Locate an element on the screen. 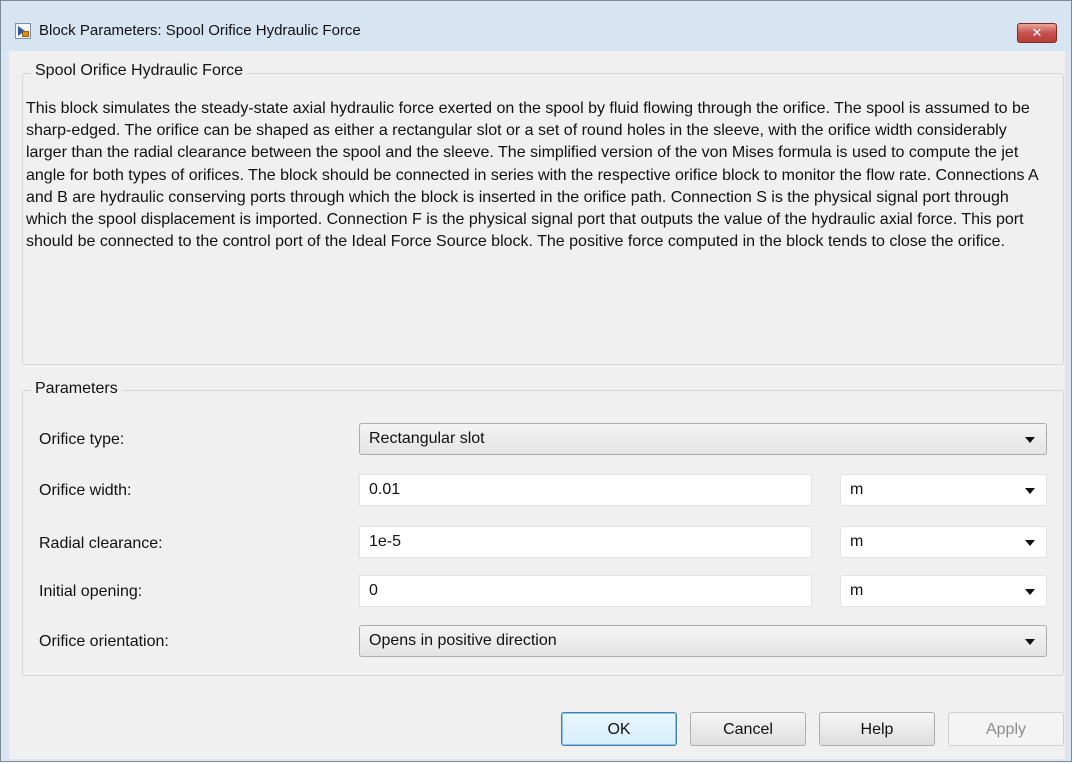  initial-opening-unit-value: m is located at coordinates (857, 590).